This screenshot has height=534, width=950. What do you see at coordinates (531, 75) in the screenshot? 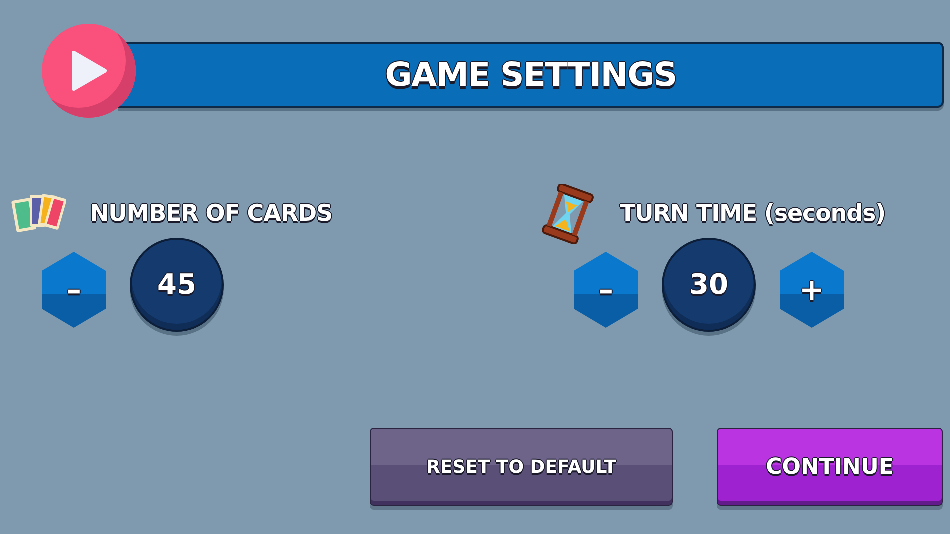
I see `screen-title: GAME SETTINGS` at bounding box center [531, 75].